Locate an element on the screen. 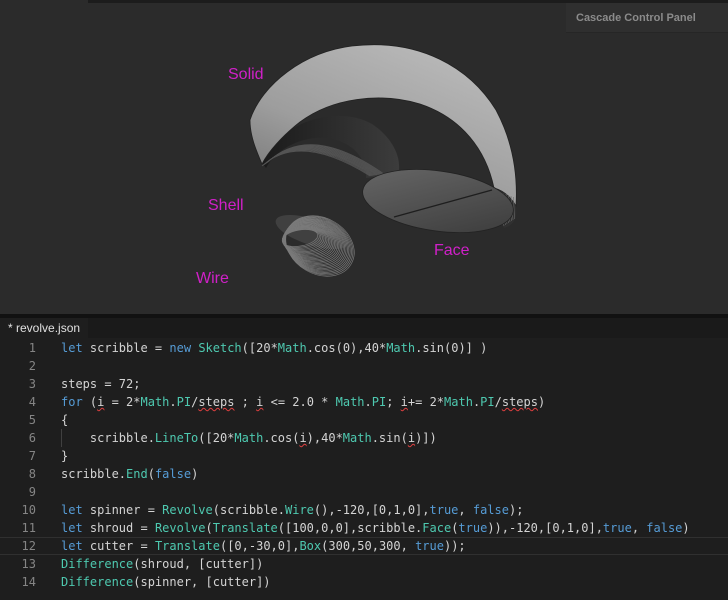 The image size is (728, 600). line-number: 11 is located at coordinates (28, 528).